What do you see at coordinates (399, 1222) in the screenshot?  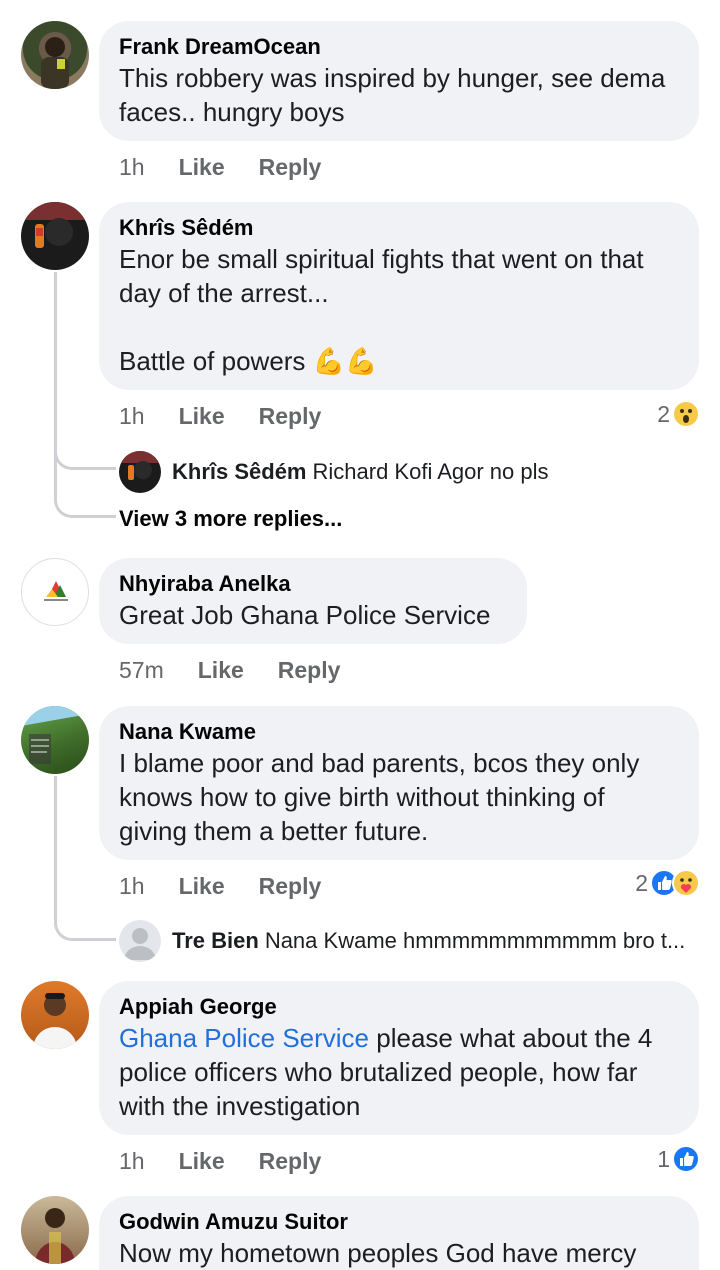 I see `comment-author: Godwin Amuzu Suitor` at bounding box center [399, 1222].